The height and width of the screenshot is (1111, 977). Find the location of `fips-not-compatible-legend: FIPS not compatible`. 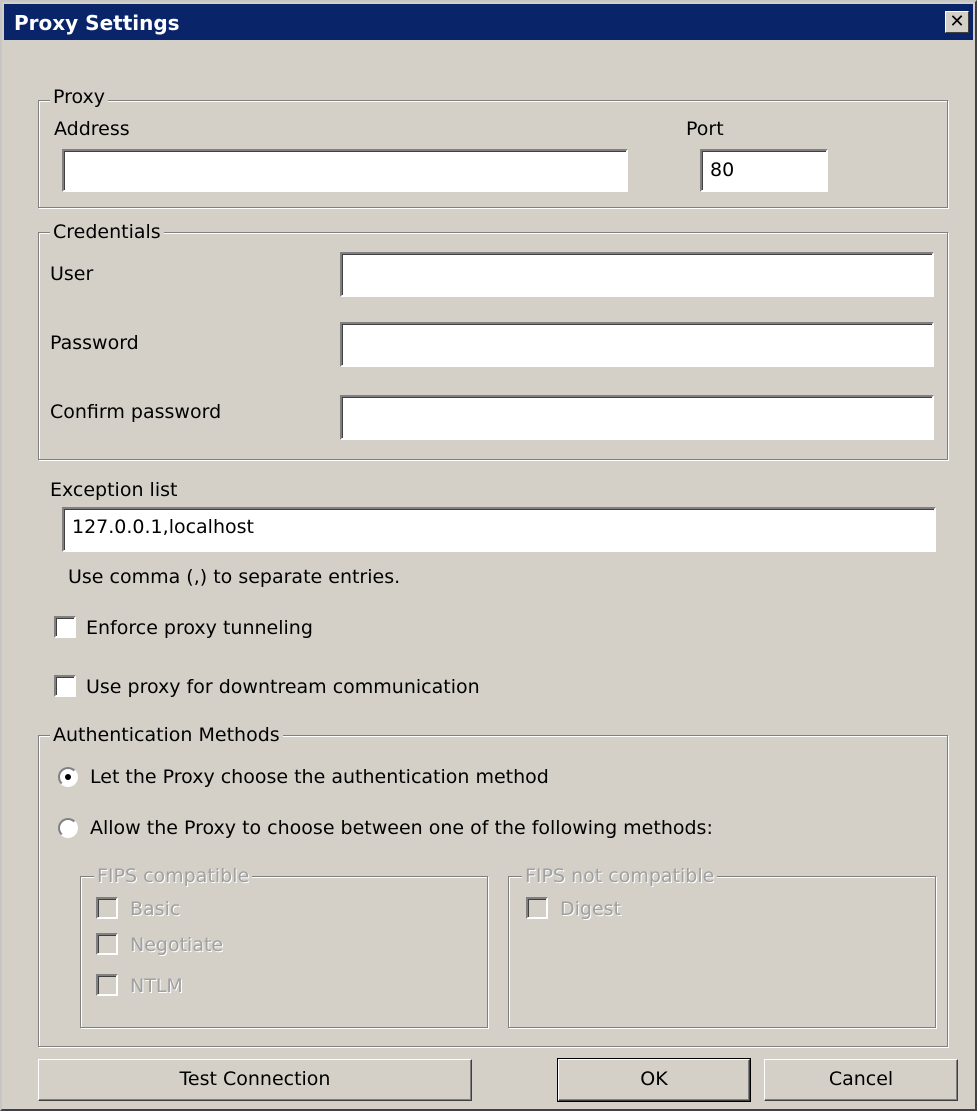

fips-not-compatible-legend: FIPS not compatible is located at coordinates (620, 876).